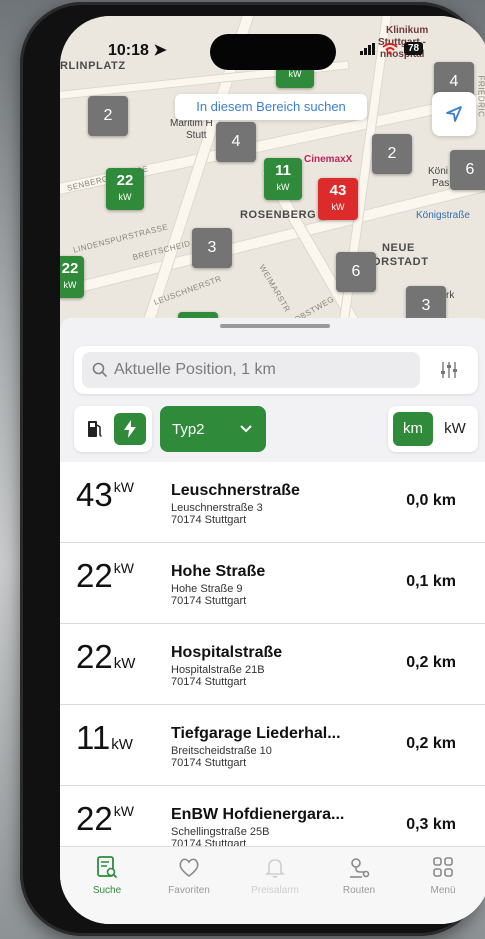 This screenshot has width=485, height=939. I want to click on fuel-pump-icon, so click(95, 429).